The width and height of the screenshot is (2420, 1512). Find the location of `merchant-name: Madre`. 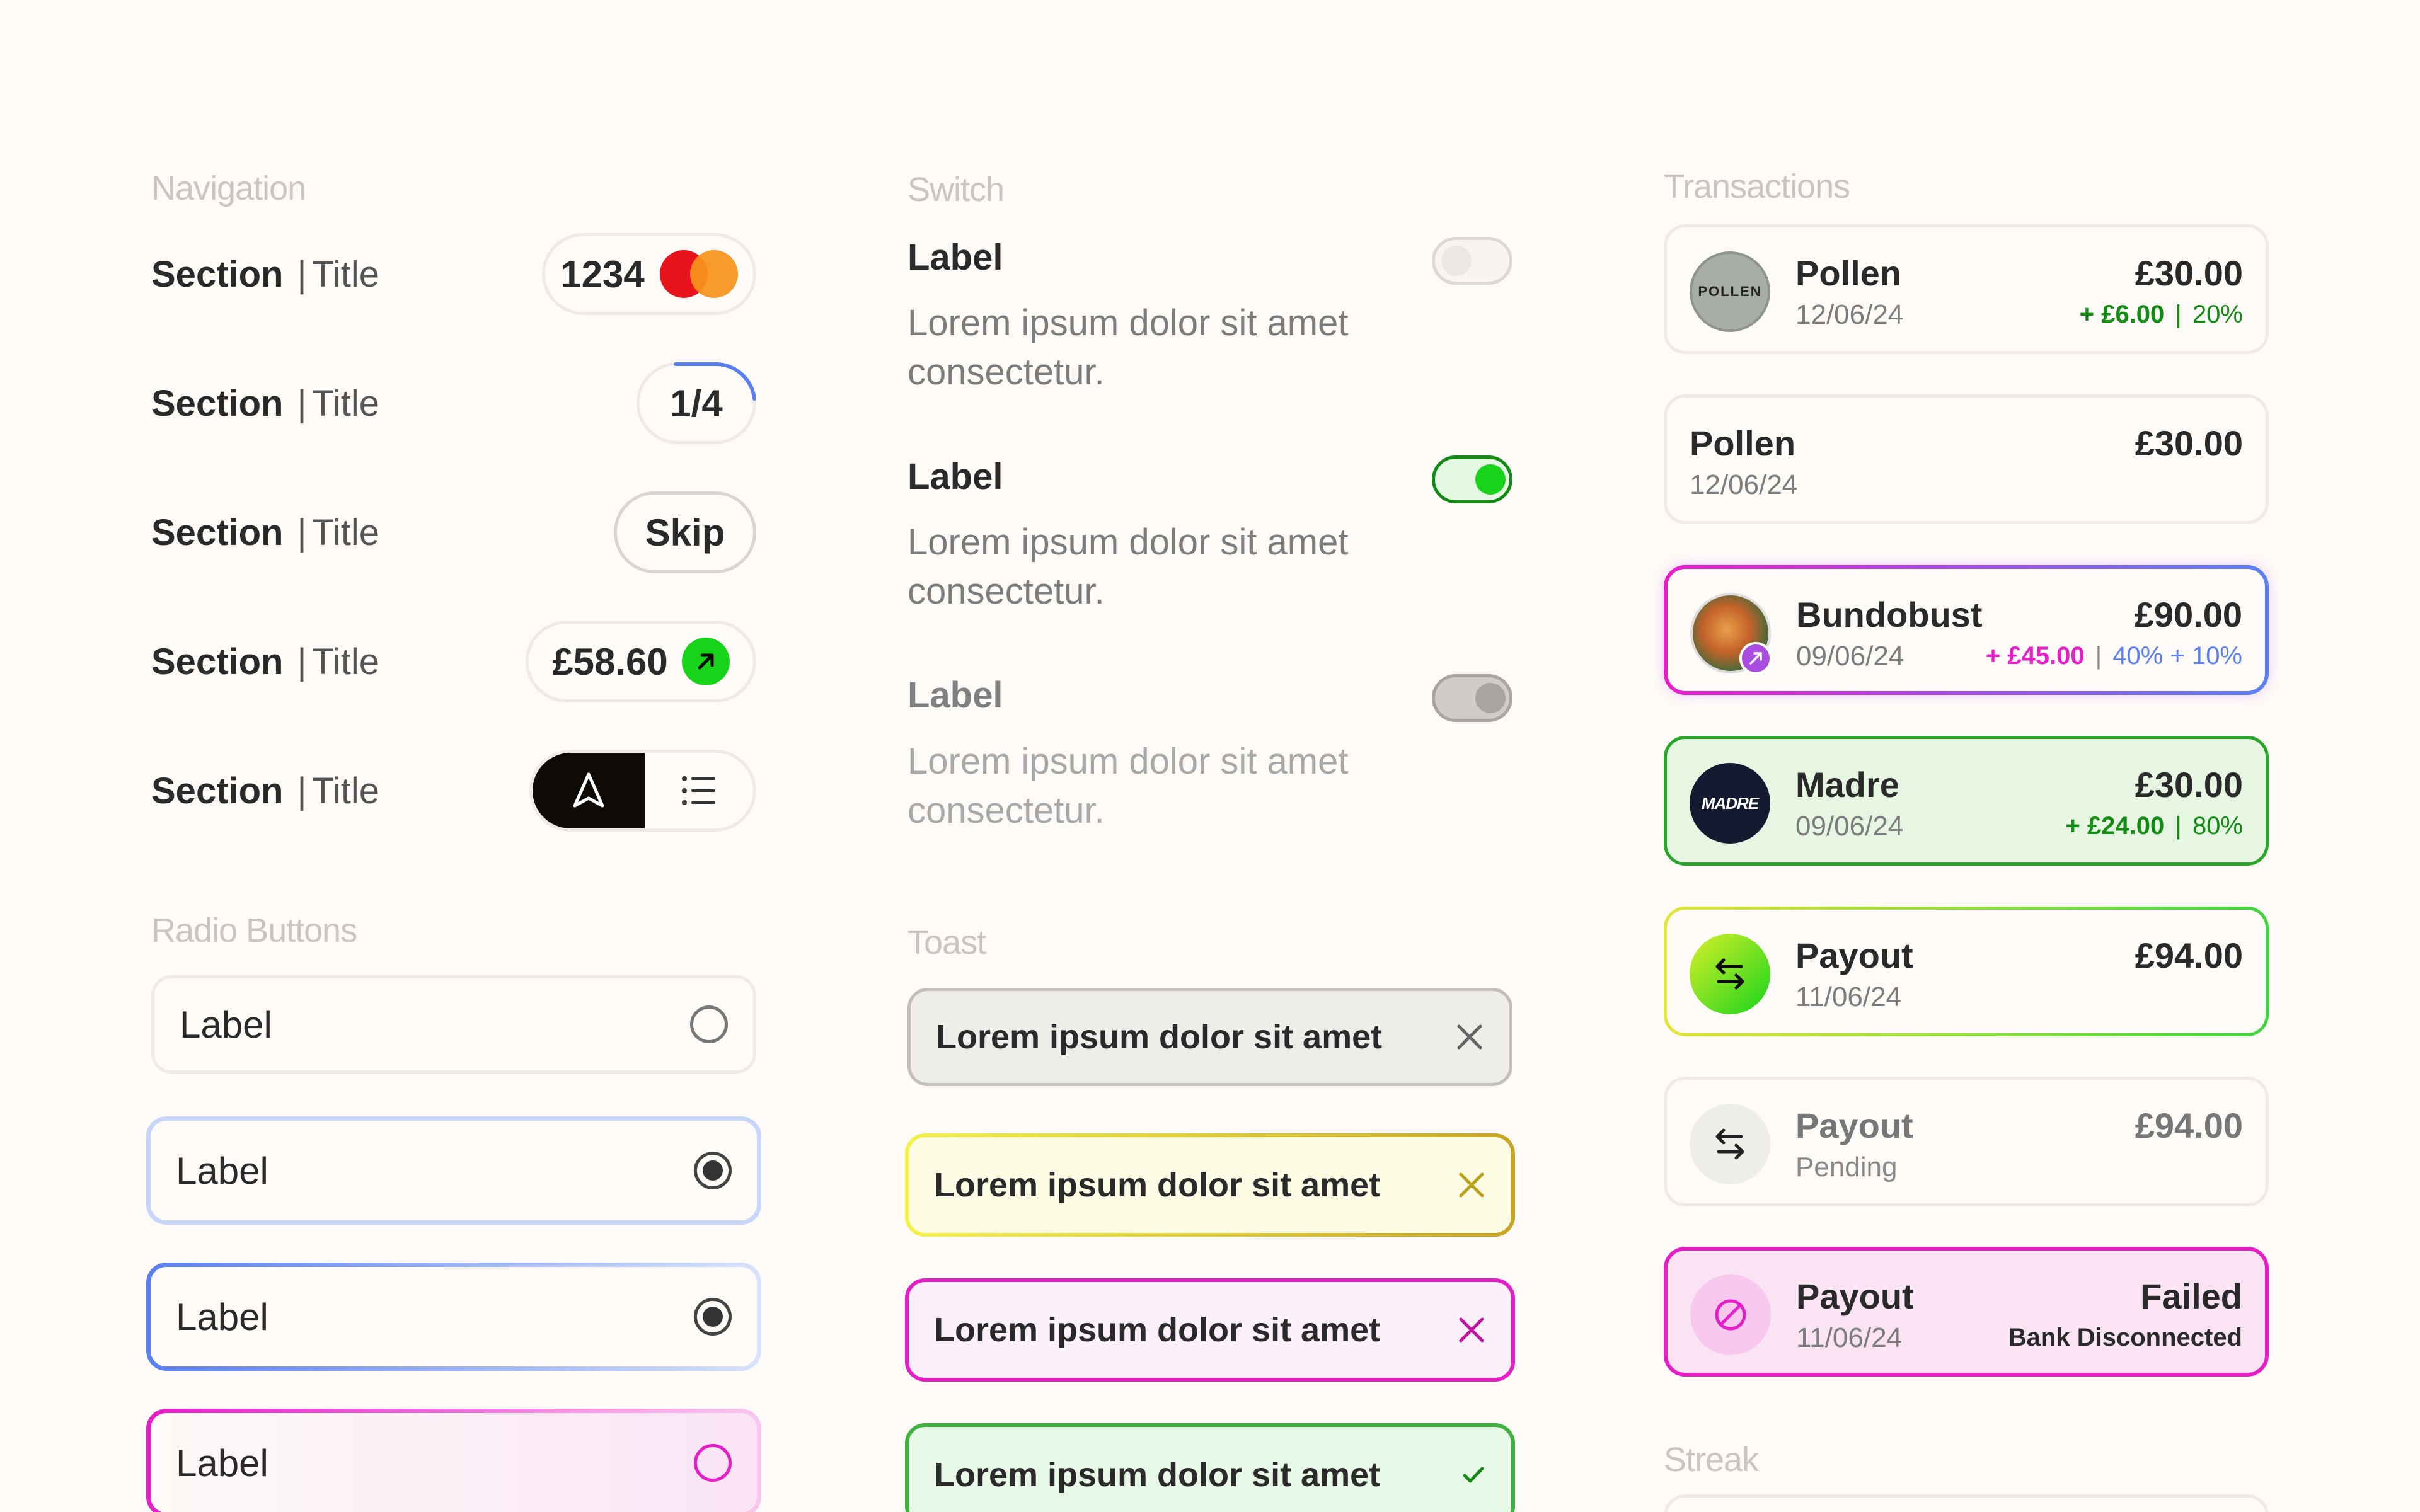

merchant-name: Madre is located at coordinates (1847, 785).